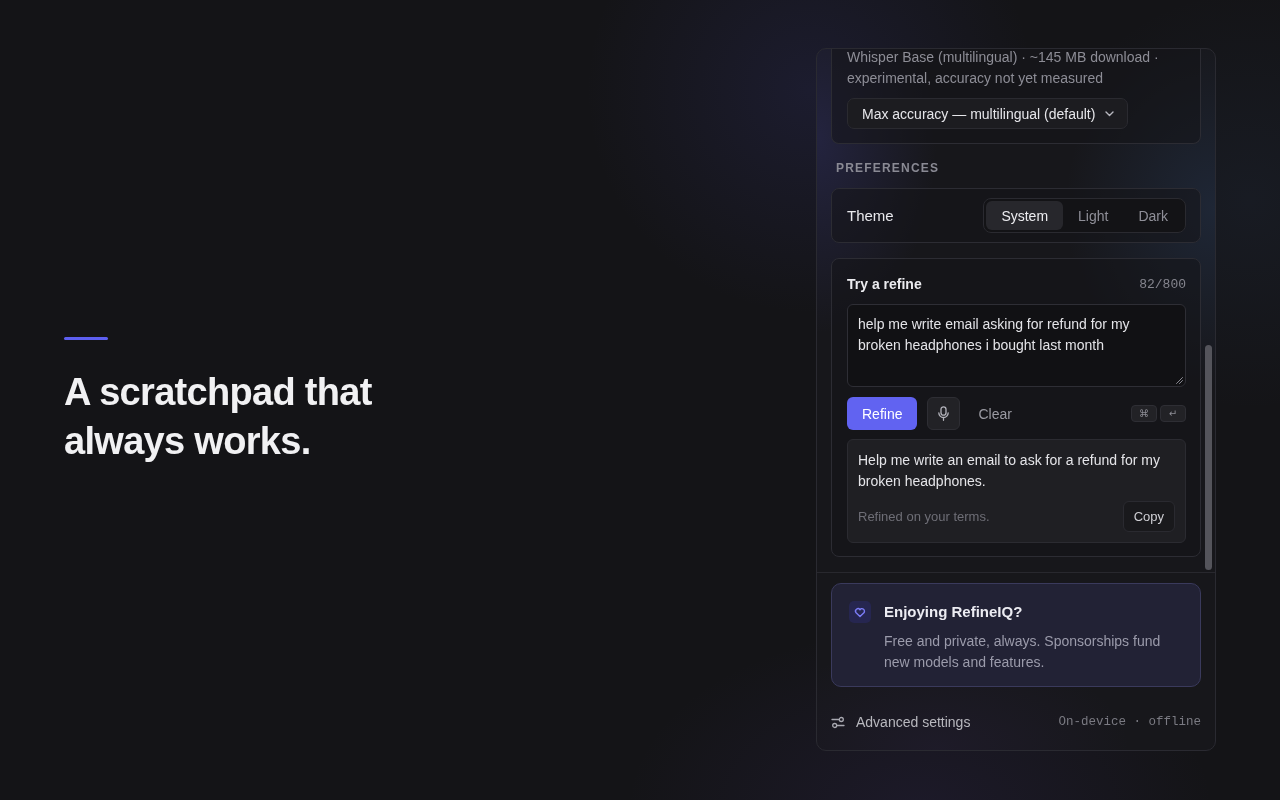  What do you see at coordinates (1023, 652) in the screenshot?
I see `sponsor-text: Free and private, always. Sponsorships fund new models and features.` at bounding box center [1023, 652].